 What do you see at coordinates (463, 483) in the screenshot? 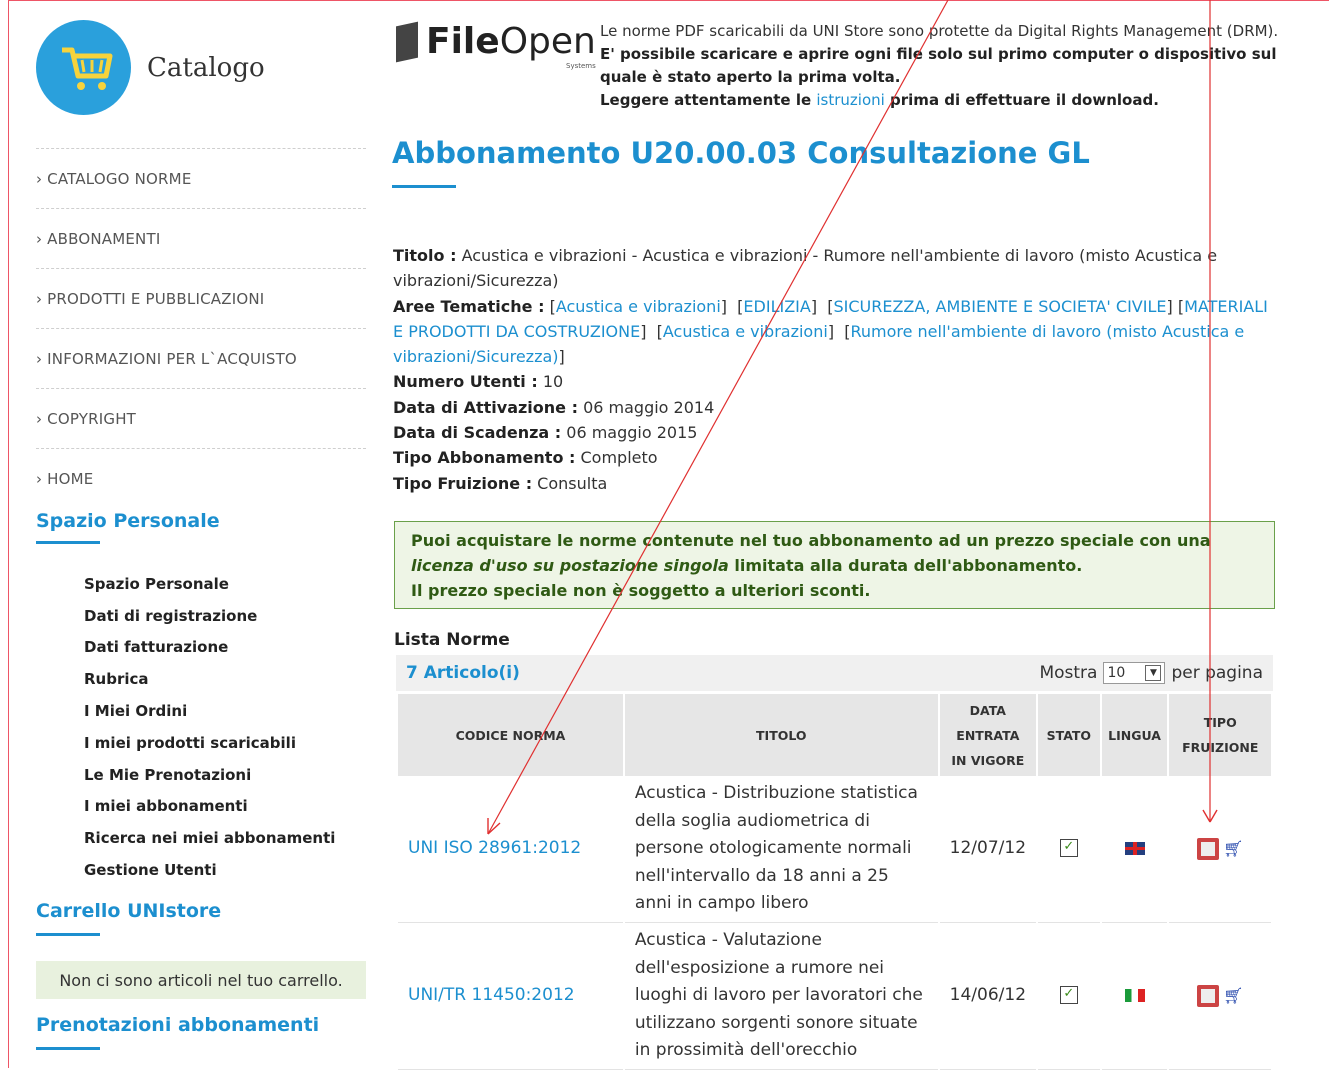
I see `tipo-fruizione-label: Tipo Fruizione :` at bounding box center [463, 483].